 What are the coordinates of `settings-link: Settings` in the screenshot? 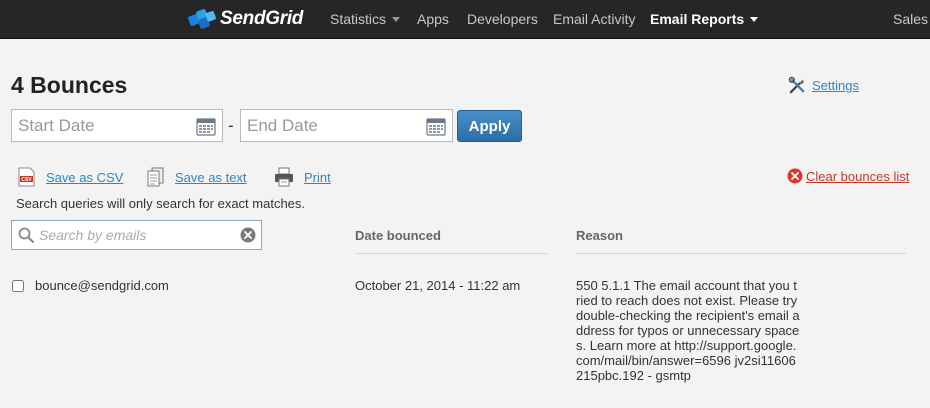 It's located at (823, 85).